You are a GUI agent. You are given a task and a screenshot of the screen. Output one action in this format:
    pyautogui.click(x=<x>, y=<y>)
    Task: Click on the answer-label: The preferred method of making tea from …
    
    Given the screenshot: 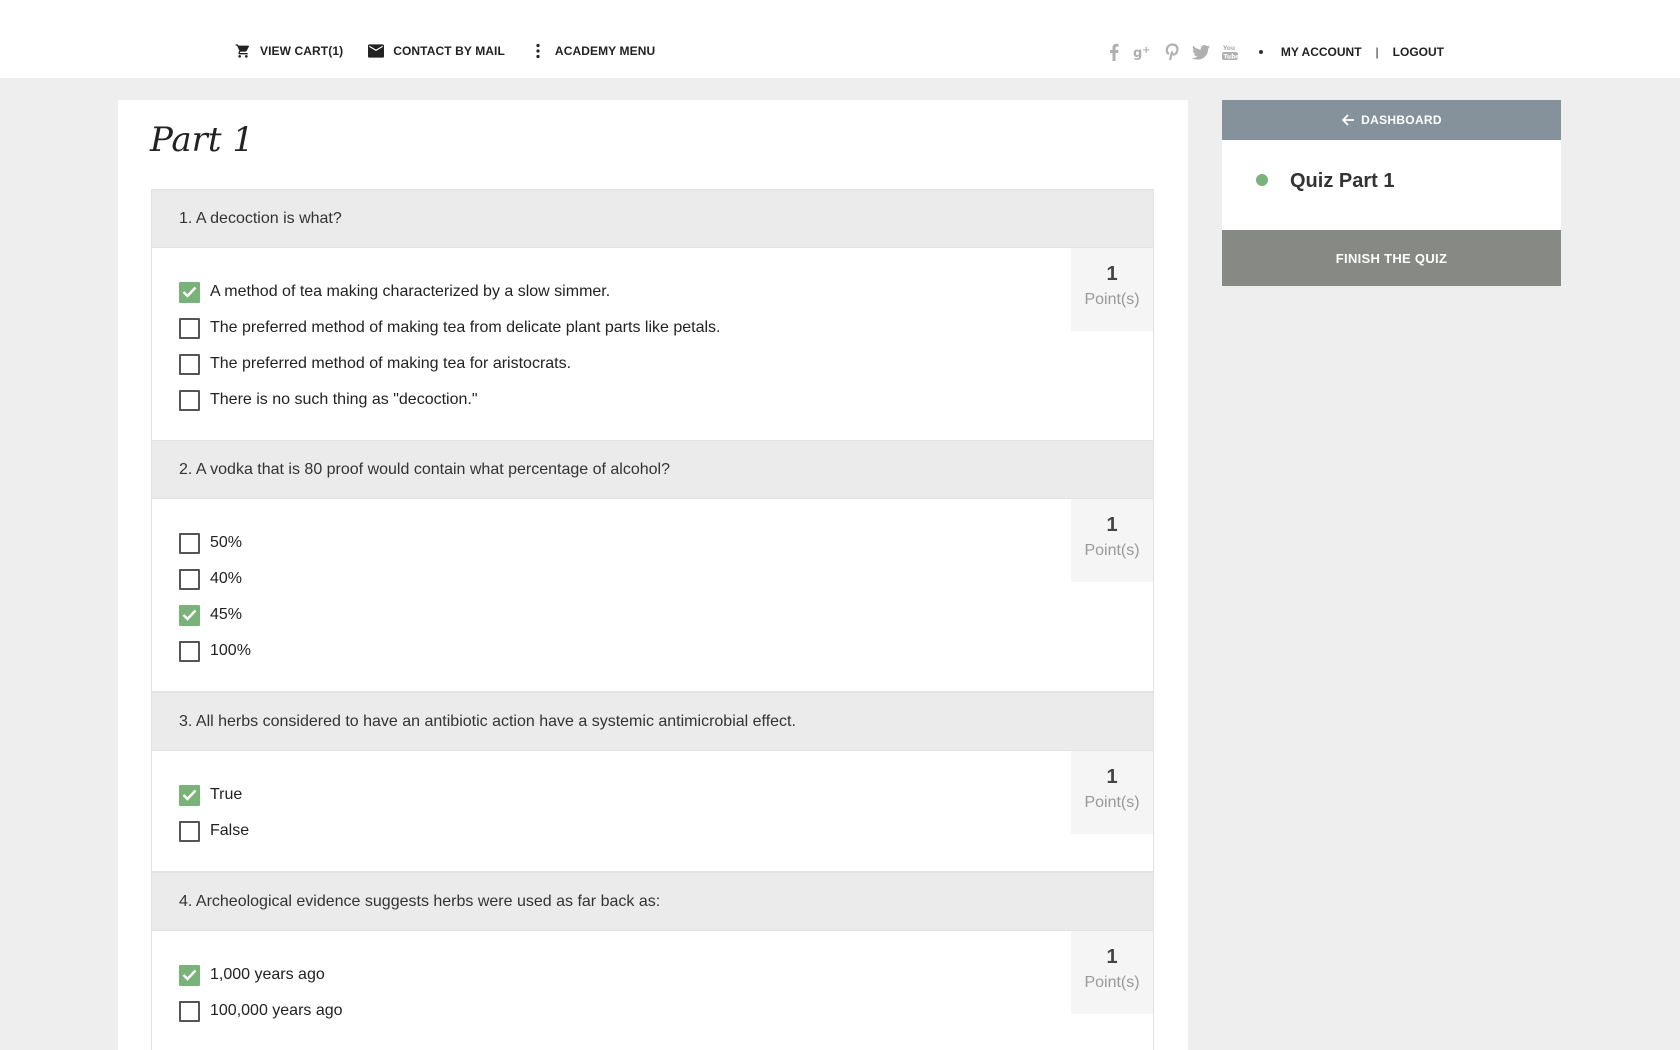 What is the action you would take?
    pyautogui.click(x=465, y=327)
    